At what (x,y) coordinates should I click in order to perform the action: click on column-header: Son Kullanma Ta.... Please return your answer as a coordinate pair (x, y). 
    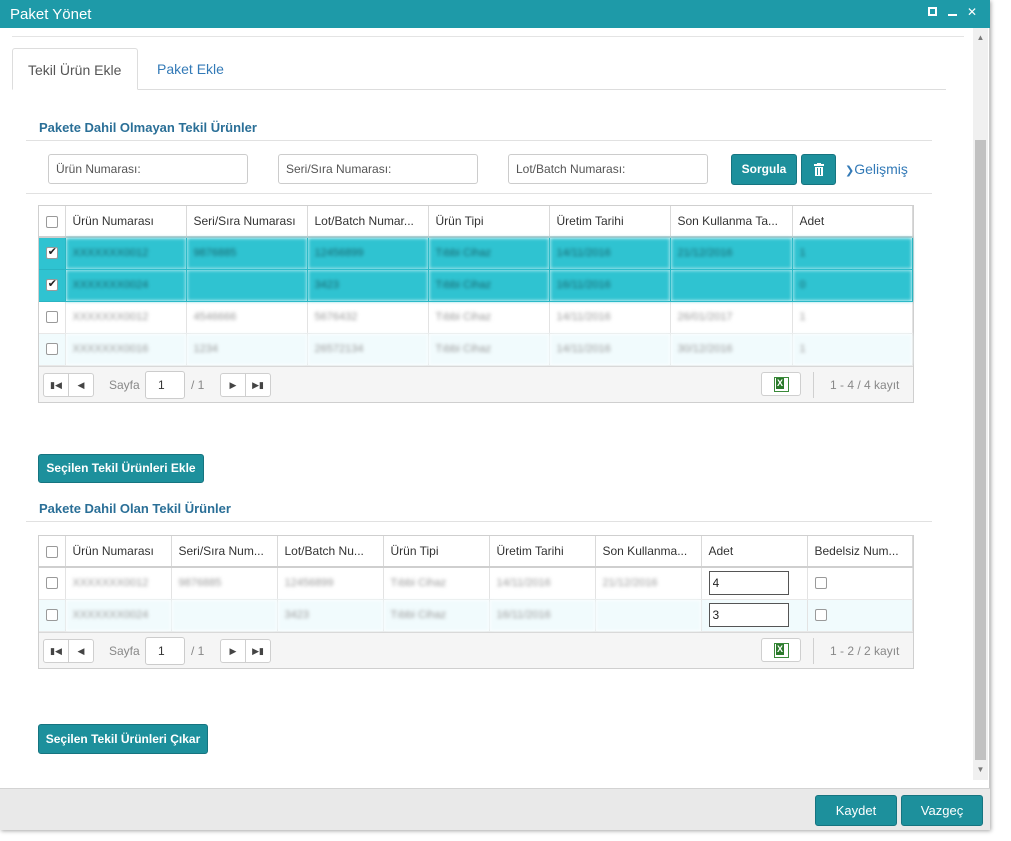
    Looking at the image, I should click on (731, 222).